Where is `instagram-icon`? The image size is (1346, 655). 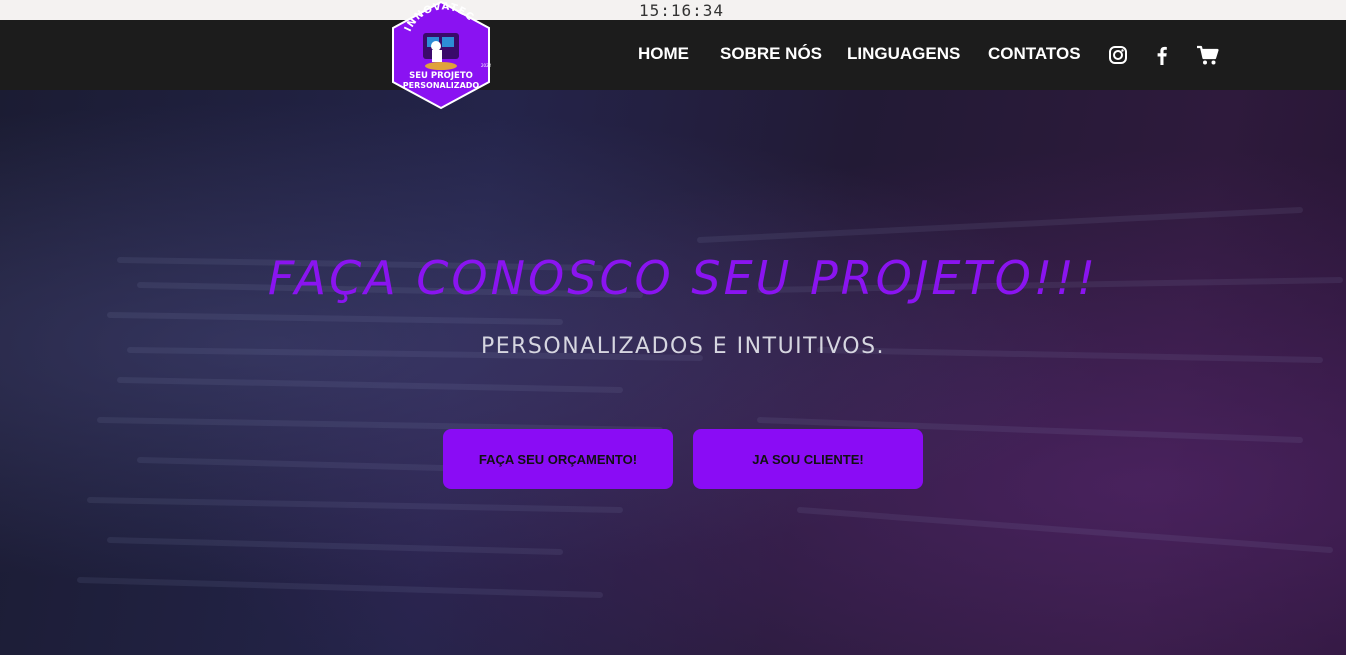
instagram-icon is located at coordinates (1118, 55).